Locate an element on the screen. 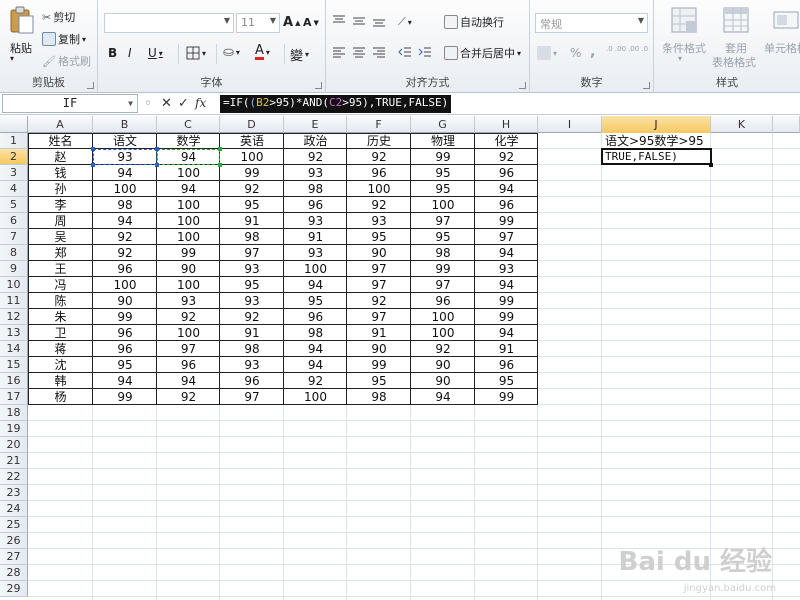  align-top-button is located at coordinates (339, 21).